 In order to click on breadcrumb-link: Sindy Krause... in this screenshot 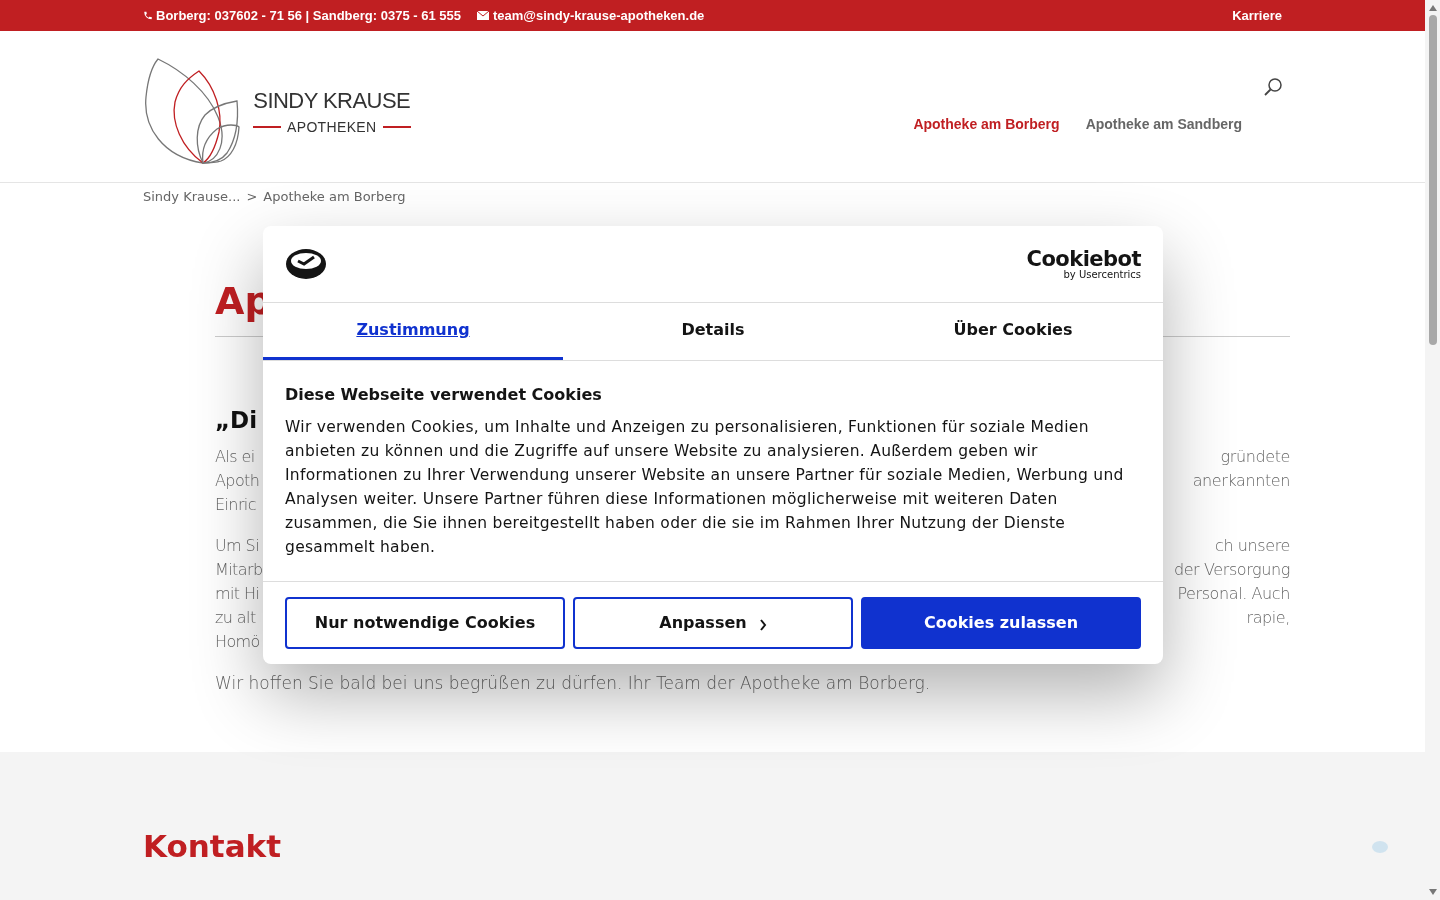, I will do `click(192, 196)`.